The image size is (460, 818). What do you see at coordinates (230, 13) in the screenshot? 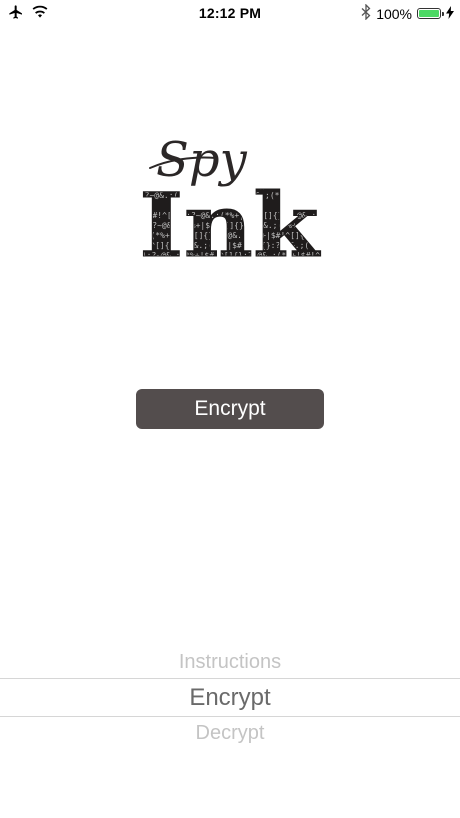
I see `status-bar: 12:12 PM 100%` at bounding box center [230, 13].